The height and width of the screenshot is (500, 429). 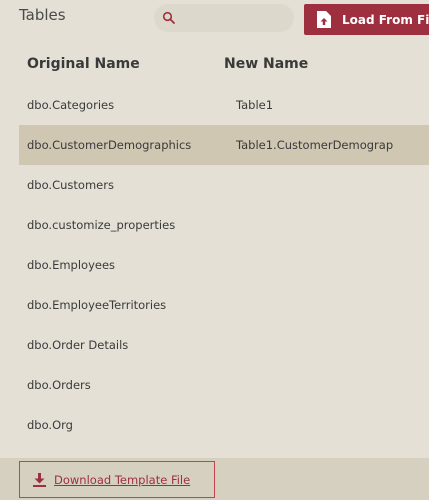 I want to click on new-name-cell: Table1, so click(x=314, y=105).